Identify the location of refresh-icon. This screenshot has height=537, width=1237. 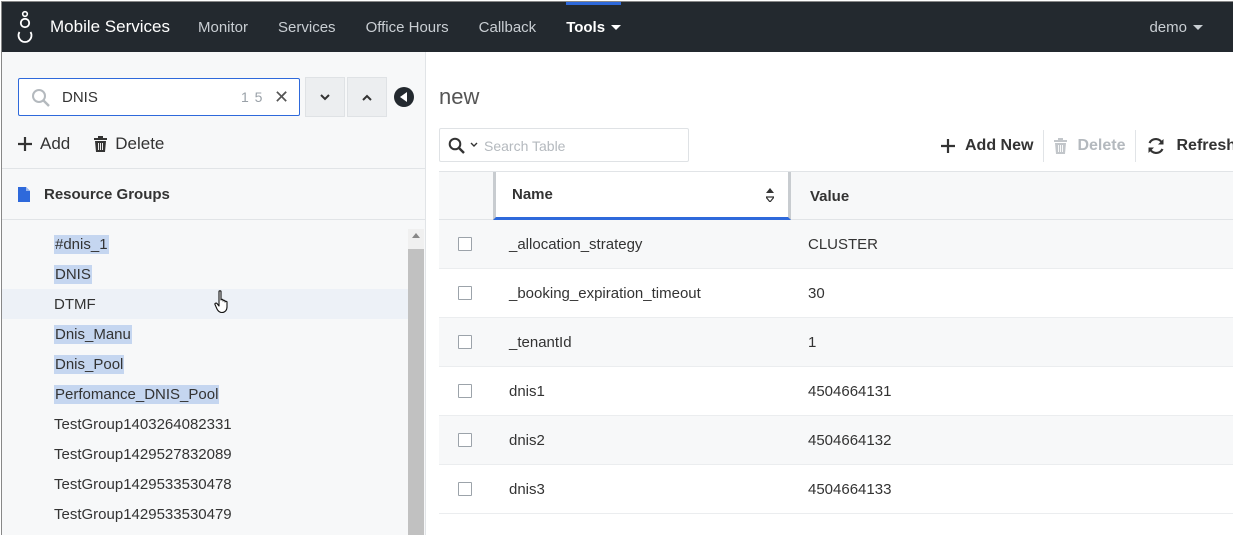
(1156, 146).